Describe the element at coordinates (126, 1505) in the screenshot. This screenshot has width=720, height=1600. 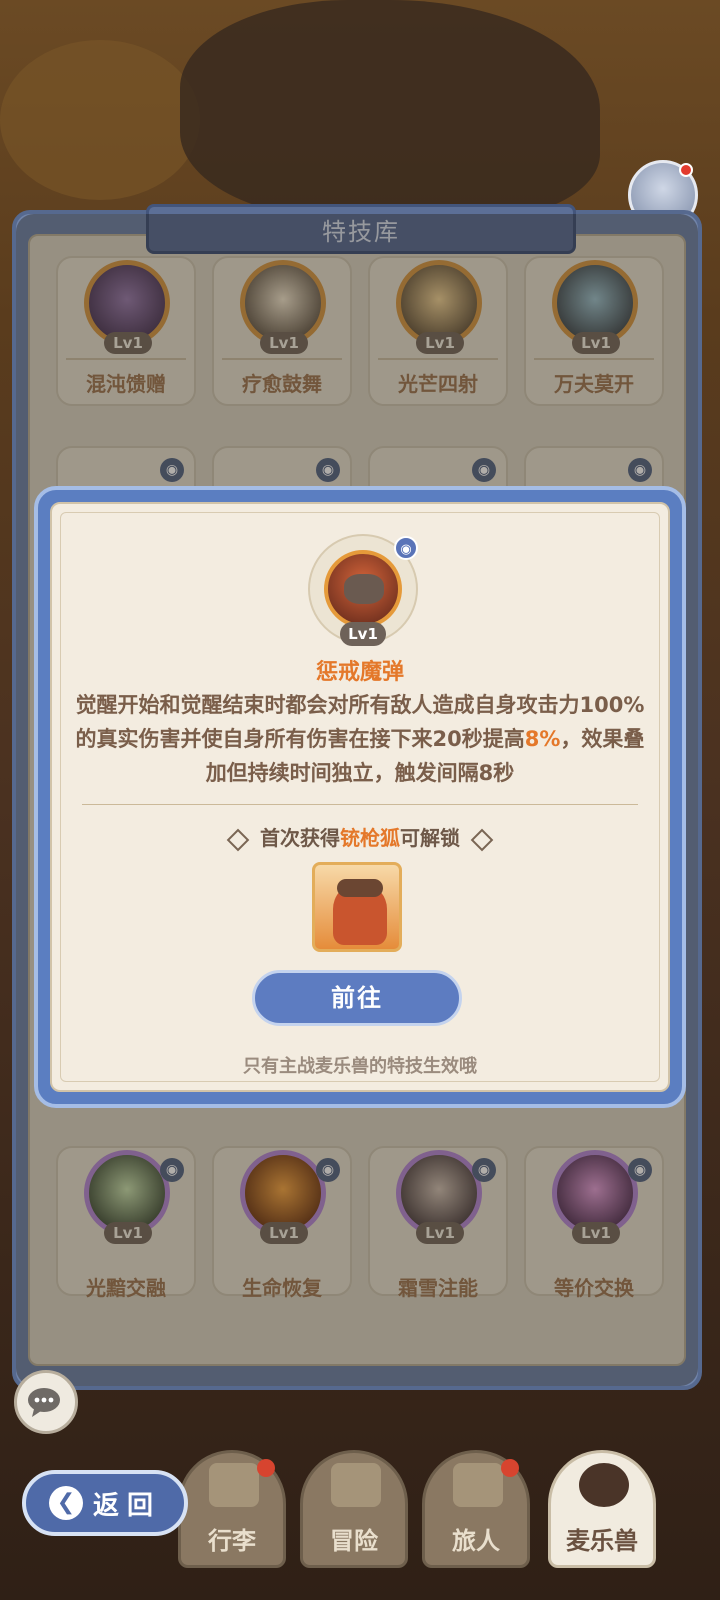
I see `back-label: 返回` at that location.